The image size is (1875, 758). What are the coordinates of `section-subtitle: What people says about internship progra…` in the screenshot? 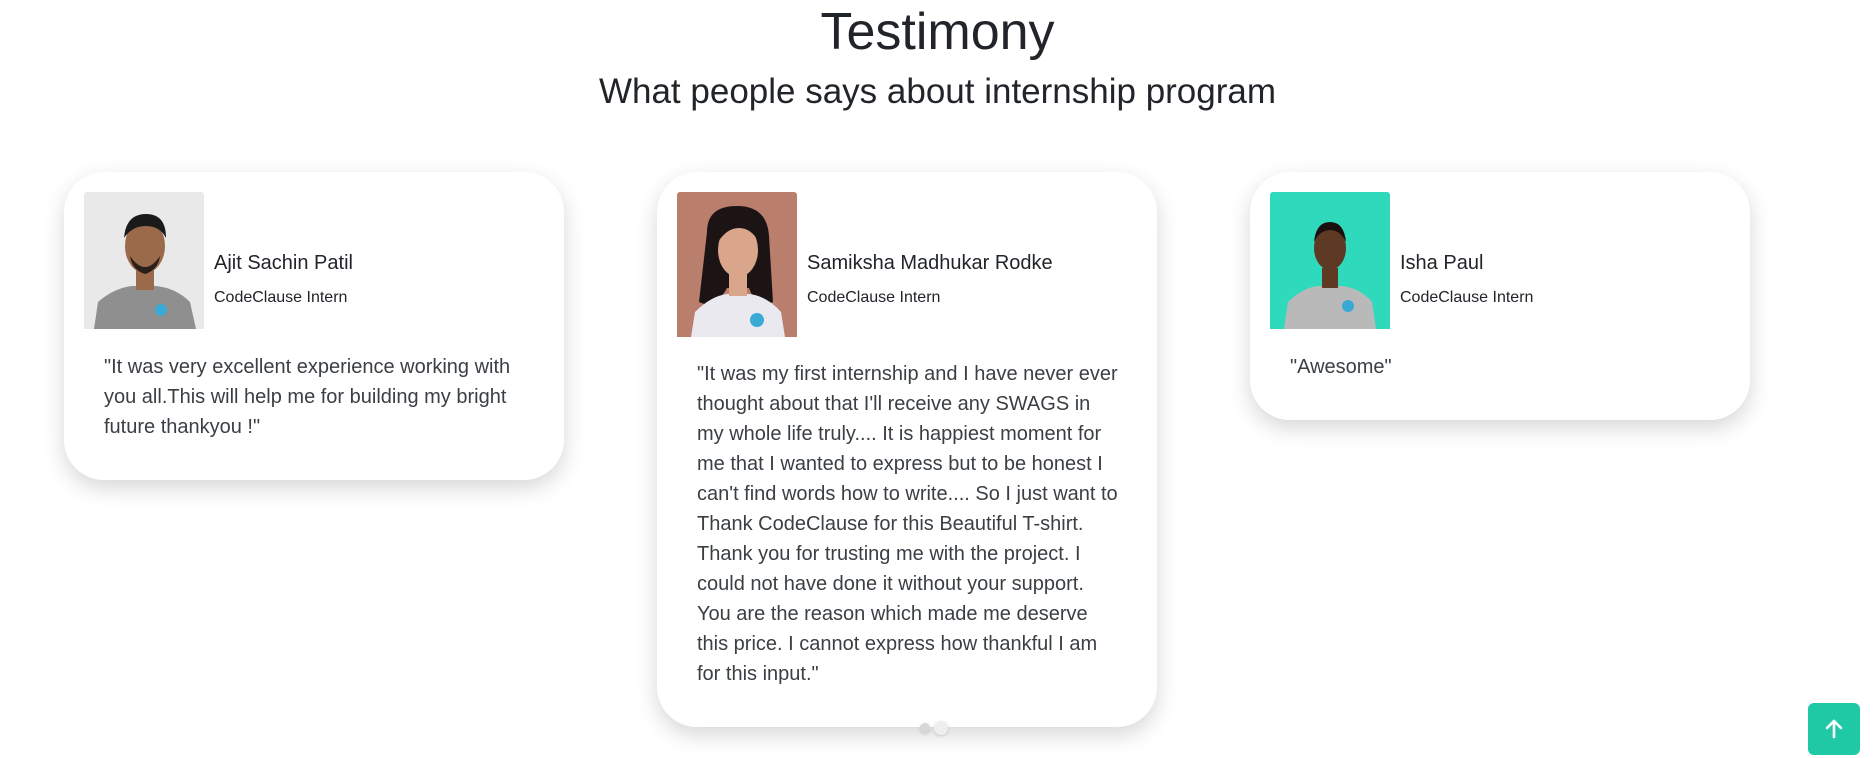 It's located at (937, 91).